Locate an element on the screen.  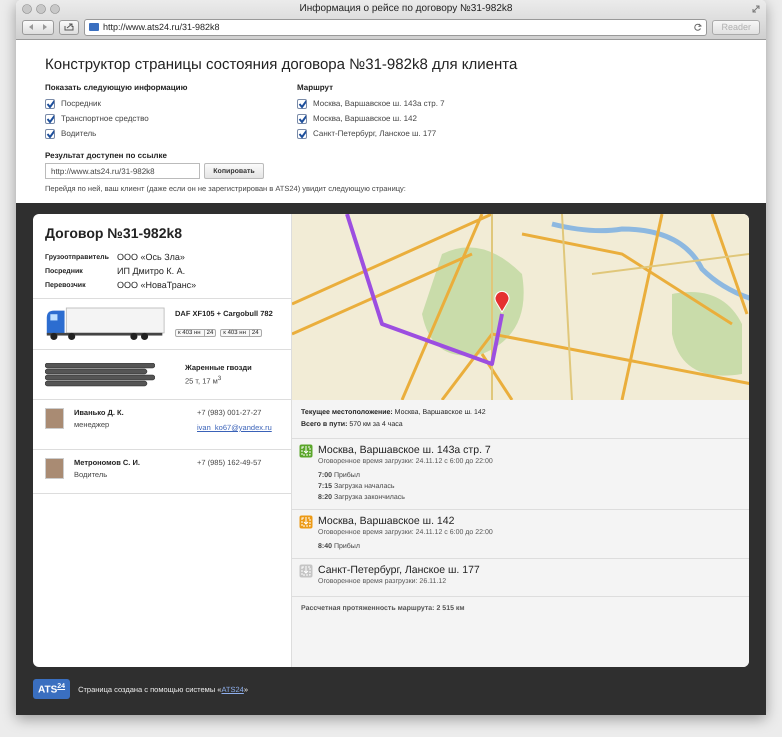
checkbox-label: Москва, Варшавское ш. 143а стр. 7 is located at coordinates (379, 103).